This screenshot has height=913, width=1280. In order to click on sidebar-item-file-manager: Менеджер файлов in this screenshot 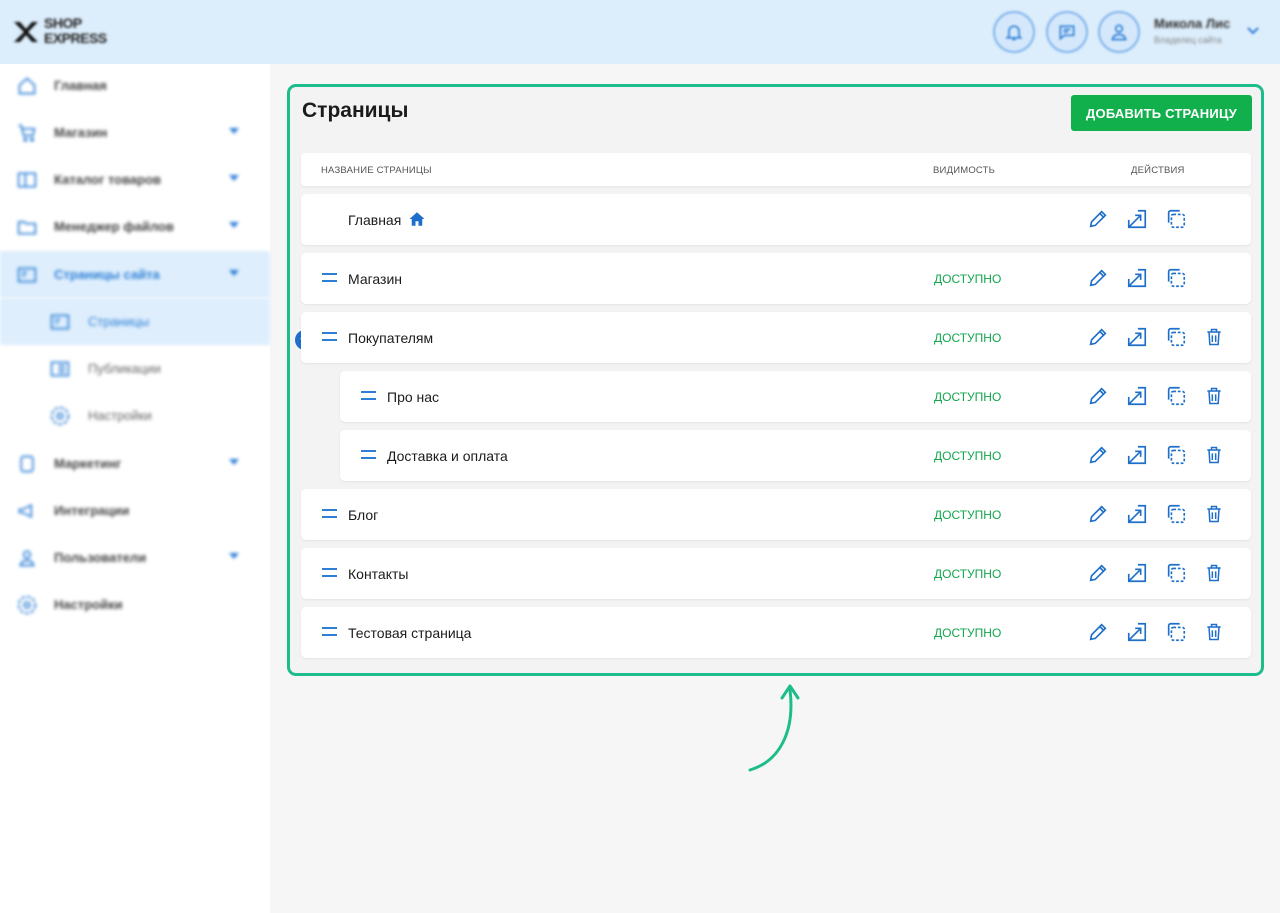, I will do `click(135, 226)`.